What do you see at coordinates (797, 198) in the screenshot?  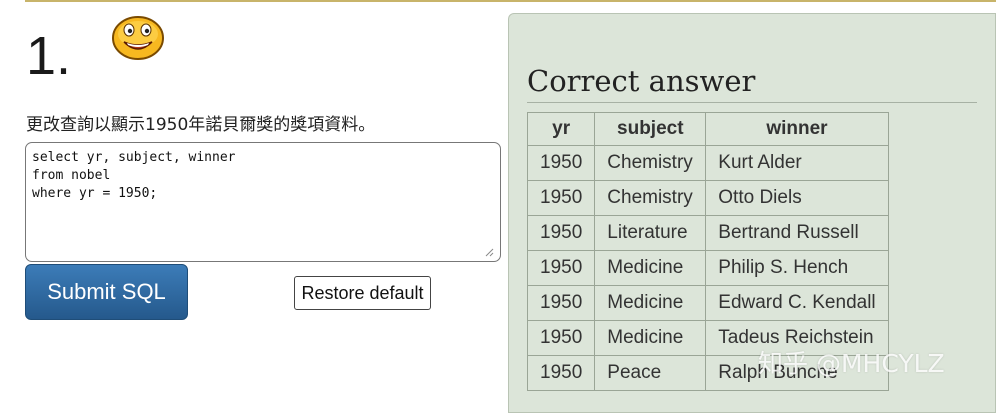 I see `cell-winner: Otto Diels` at bounding box center [797, 198].